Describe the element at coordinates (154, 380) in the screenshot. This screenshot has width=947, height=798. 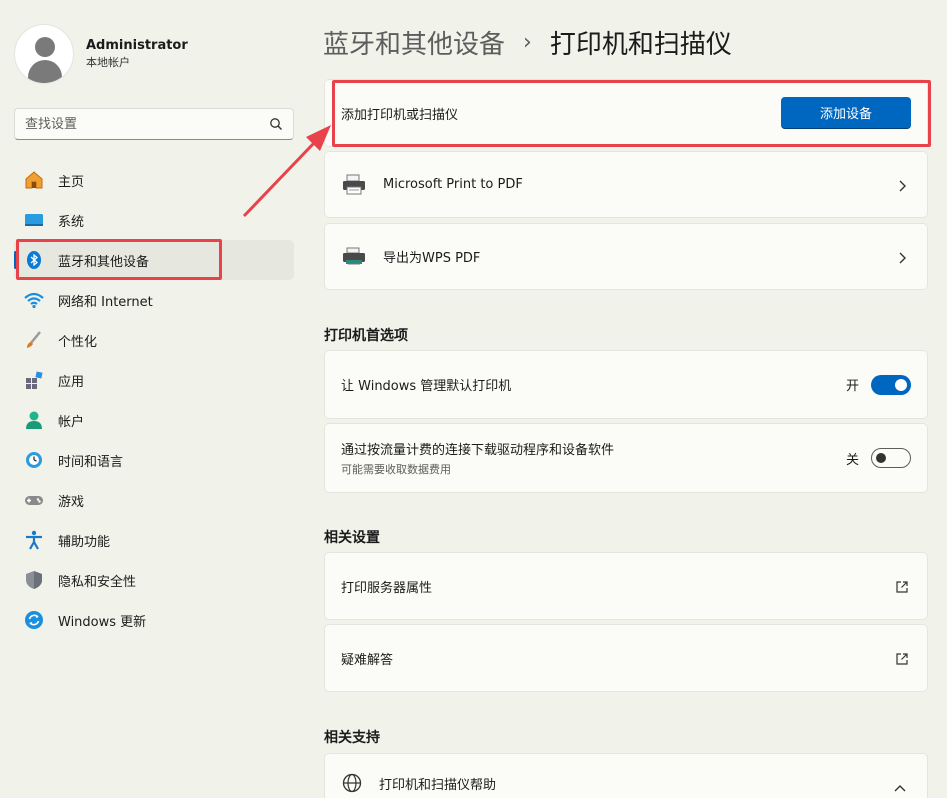
I see `sidebar-item-apps: 应用` at that location.